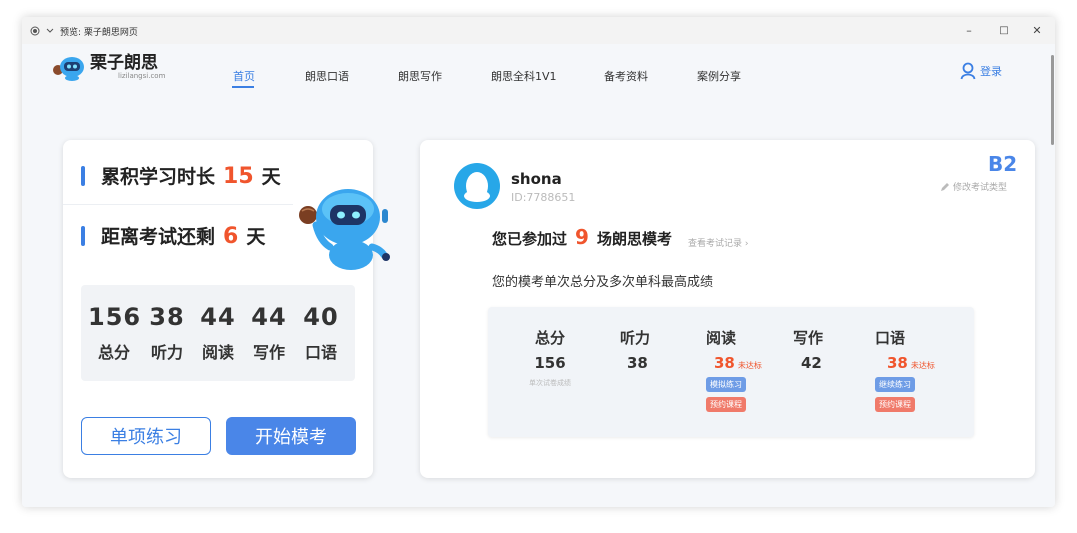  I want to click on mock-practice-button: 模拟练习, so click(726, 384).